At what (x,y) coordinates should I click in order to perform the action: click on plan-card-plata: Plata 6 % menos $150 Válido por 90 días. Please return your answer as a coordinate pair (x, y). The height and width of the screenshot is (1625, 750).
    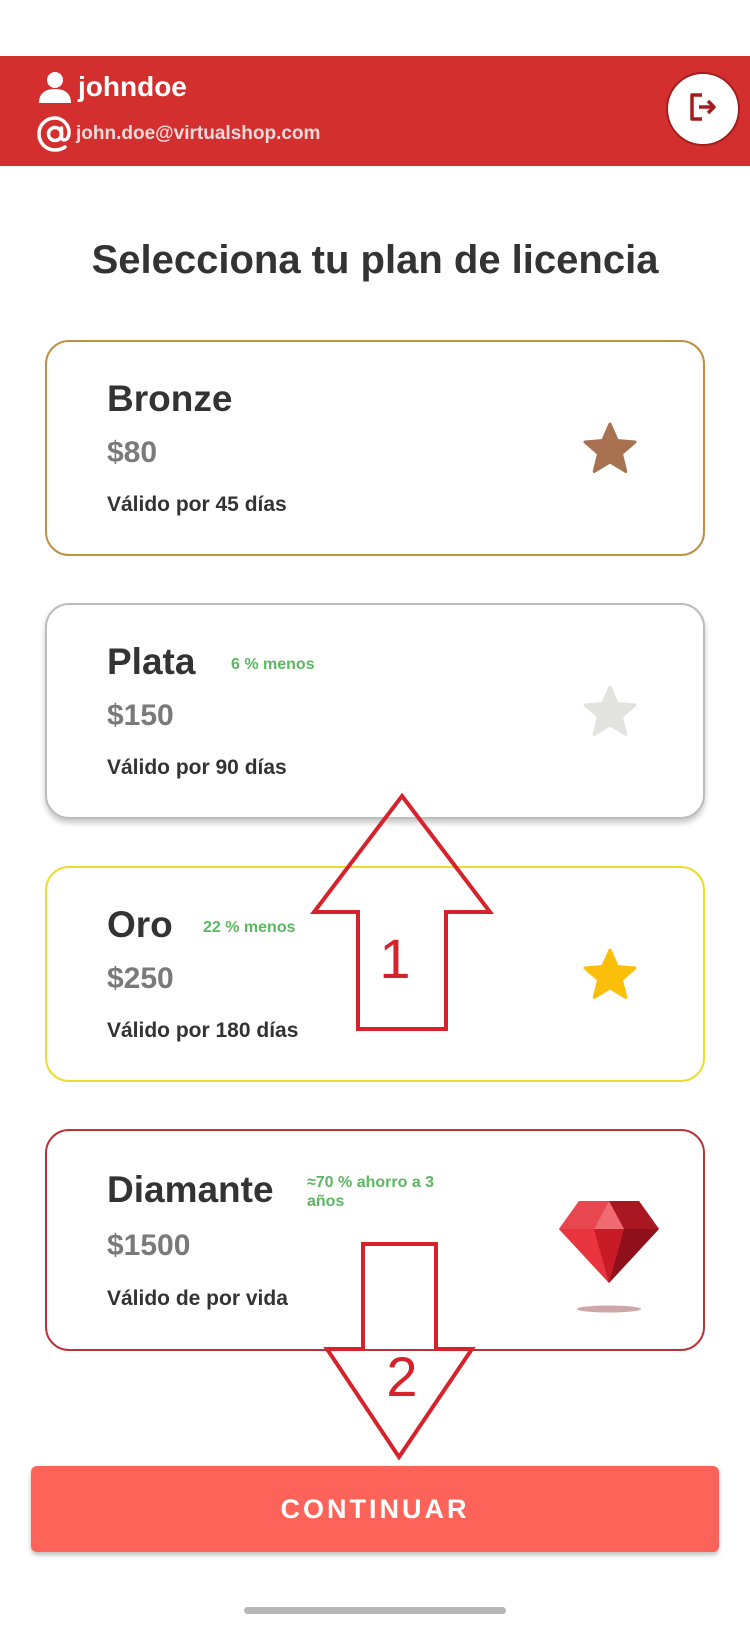
    Looking at the image, I should click on (375, 711).